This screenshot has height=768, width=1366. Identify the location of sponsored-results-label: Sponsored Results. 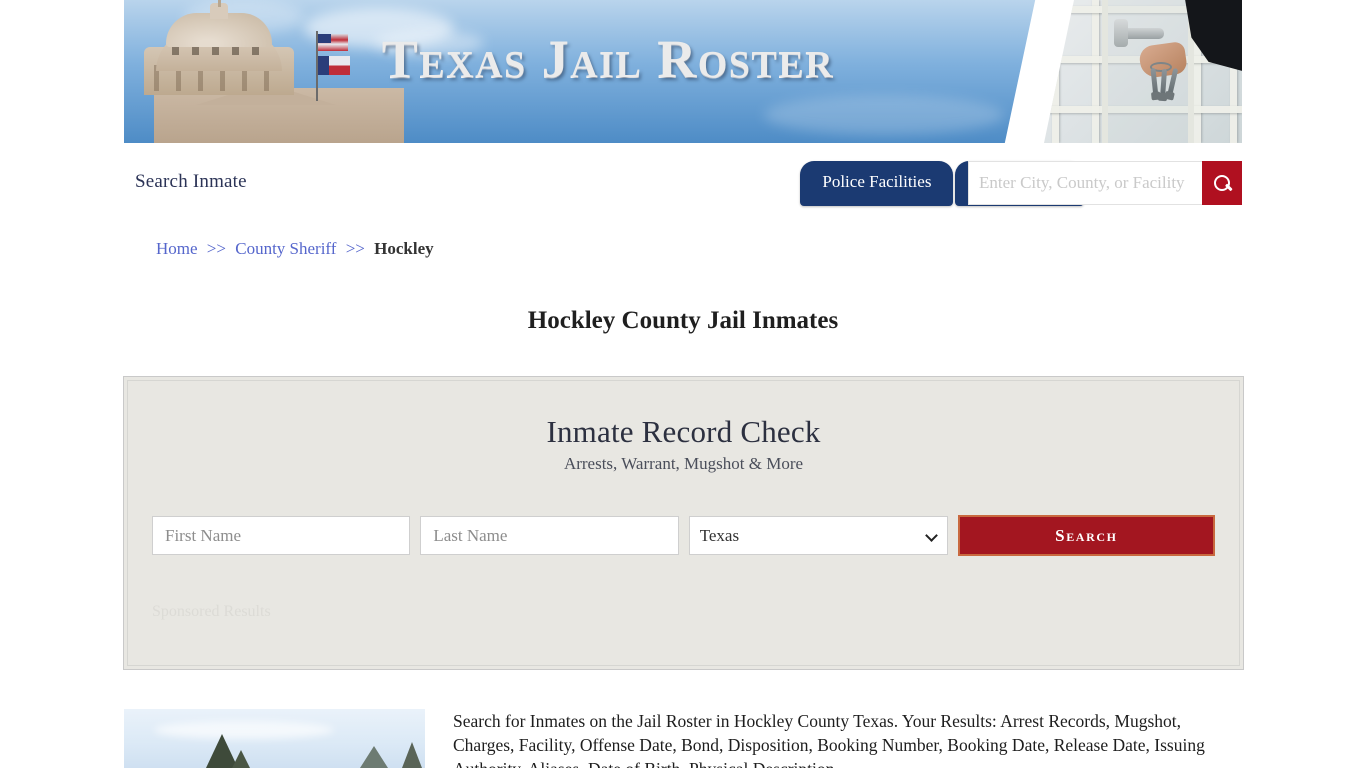
(211, 611).